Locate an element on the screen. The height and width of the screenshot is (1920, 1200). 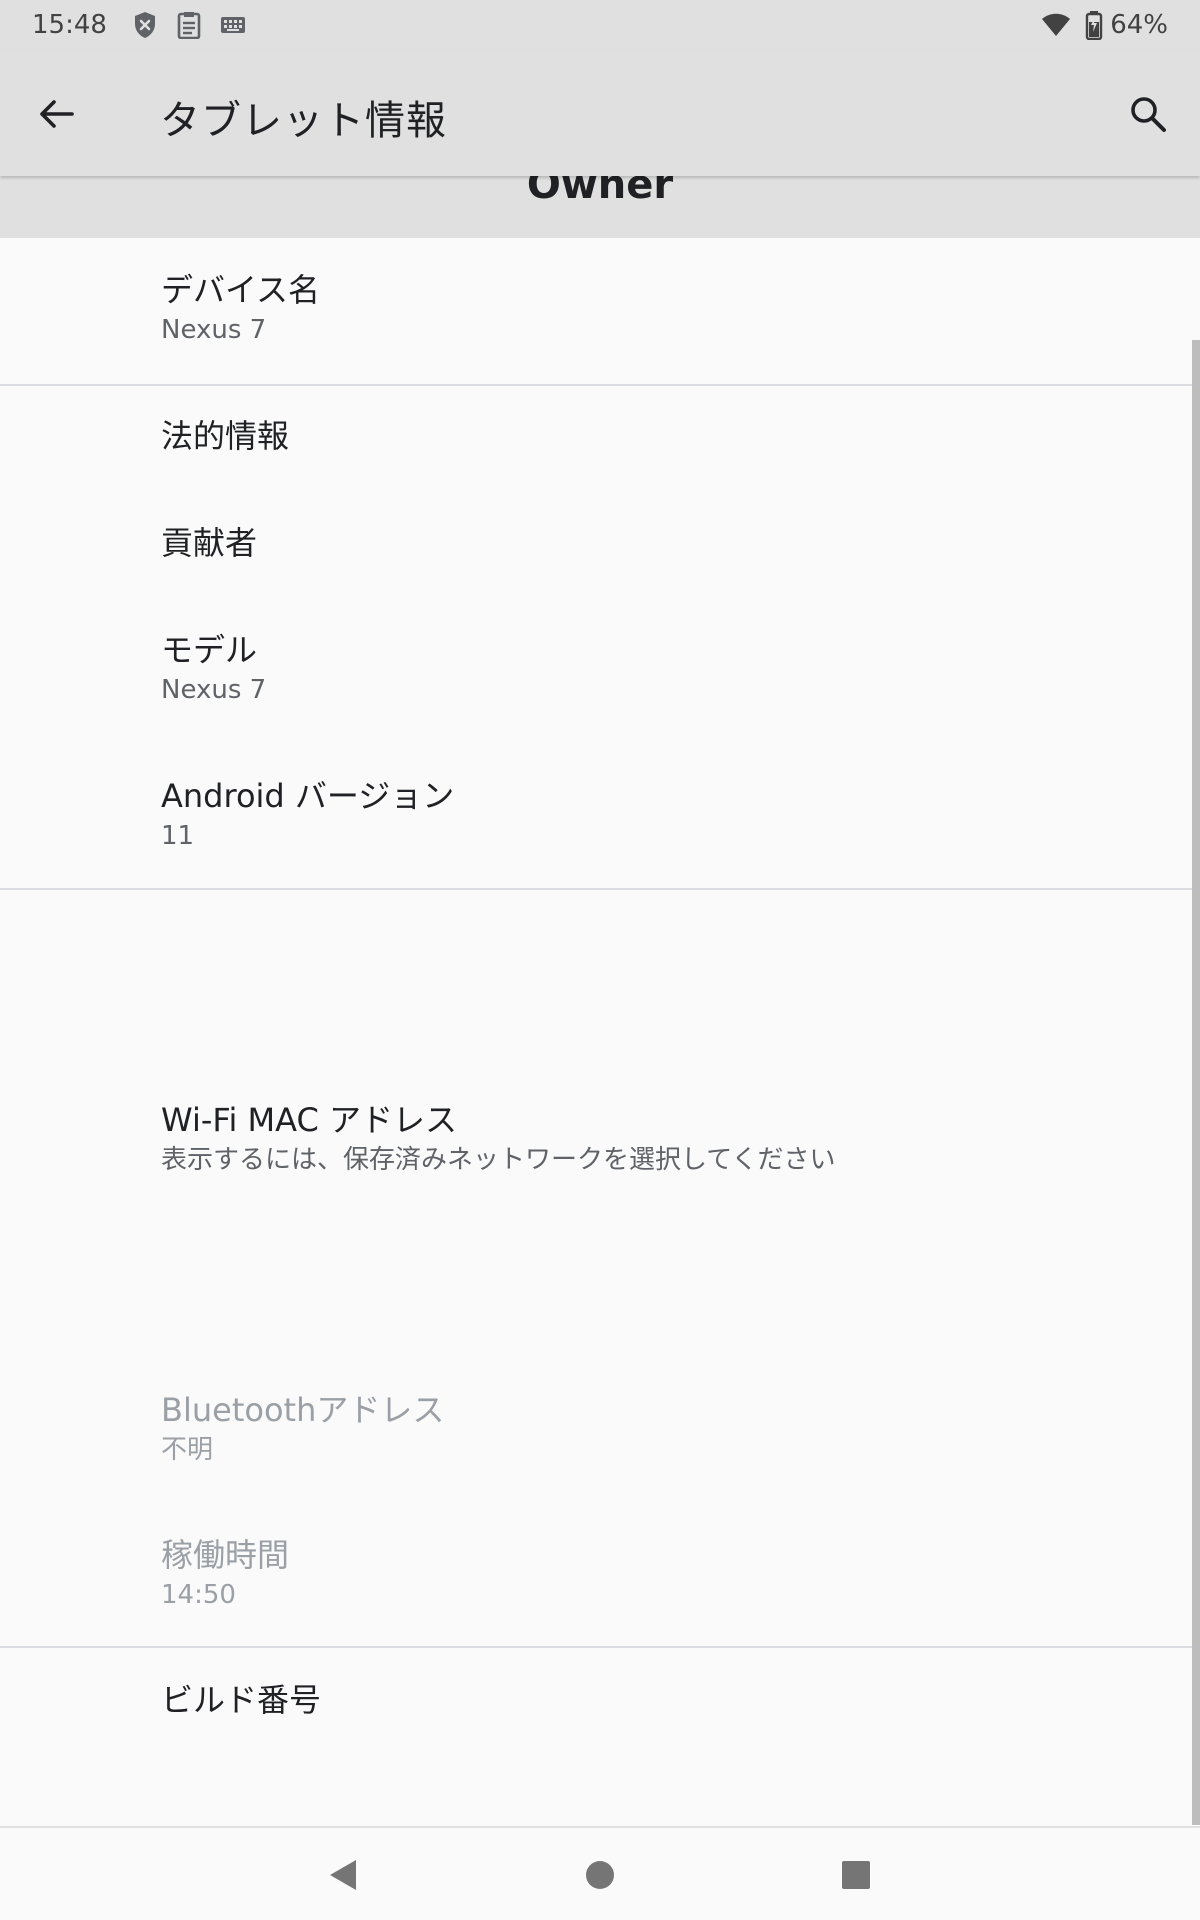
page-title: タブレット情報 is located at coordinates (303, 121).